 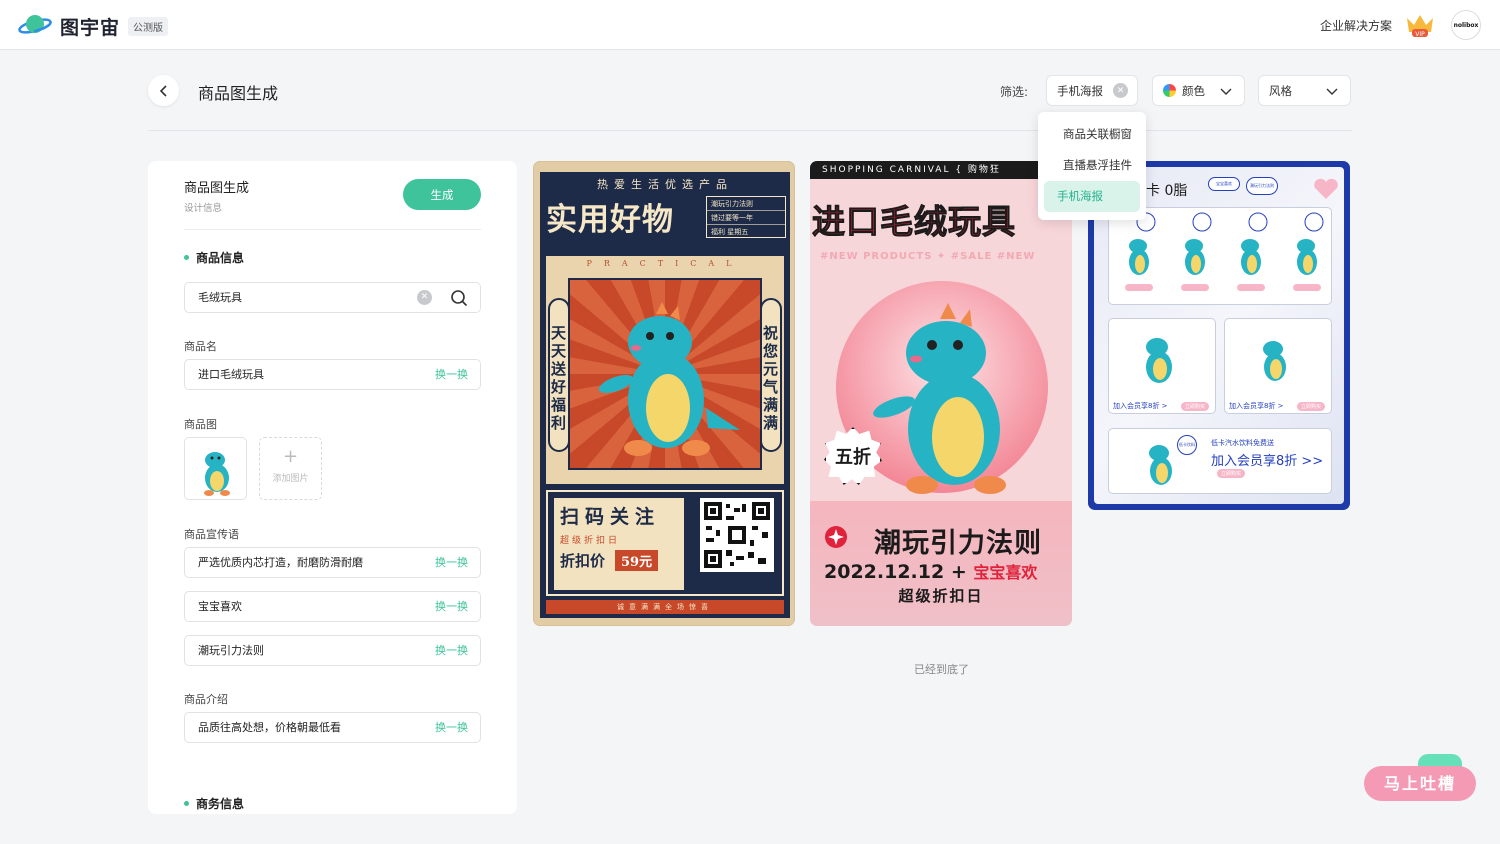 I want to click on slogan-input-1: 严选优质内芯打造，耐磨防滑耐磨 换一换, so click(x=332, y=562).